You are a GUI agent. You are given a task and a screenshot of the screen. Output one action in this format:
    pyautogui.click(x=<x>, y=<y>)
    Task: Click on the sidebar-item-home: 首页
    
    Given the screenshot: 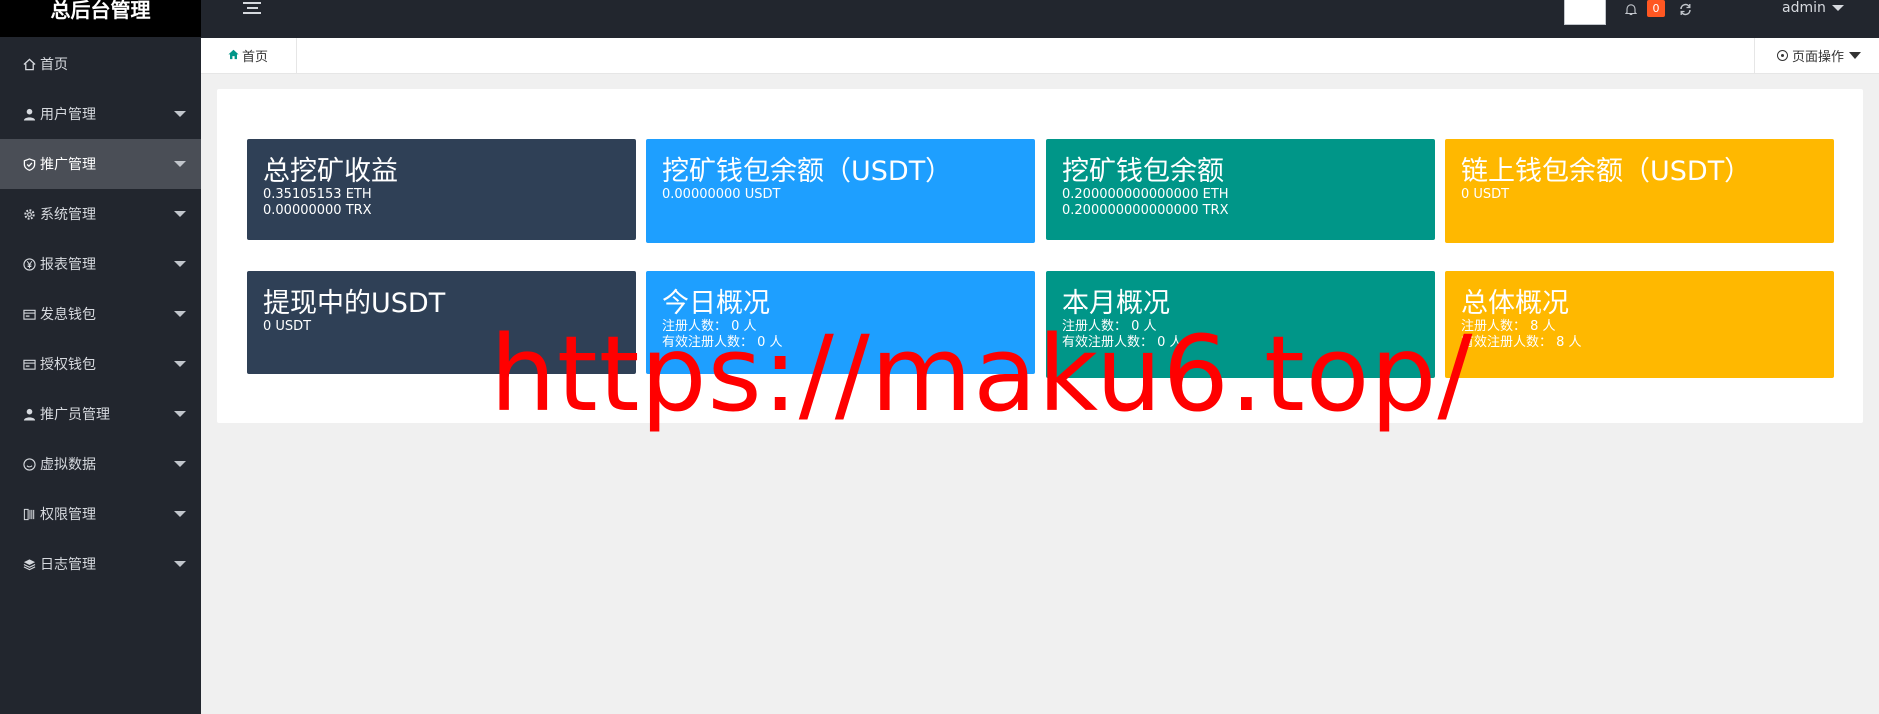 What is the action you would take?
    pyautogui.click(x=100, y=64)
    